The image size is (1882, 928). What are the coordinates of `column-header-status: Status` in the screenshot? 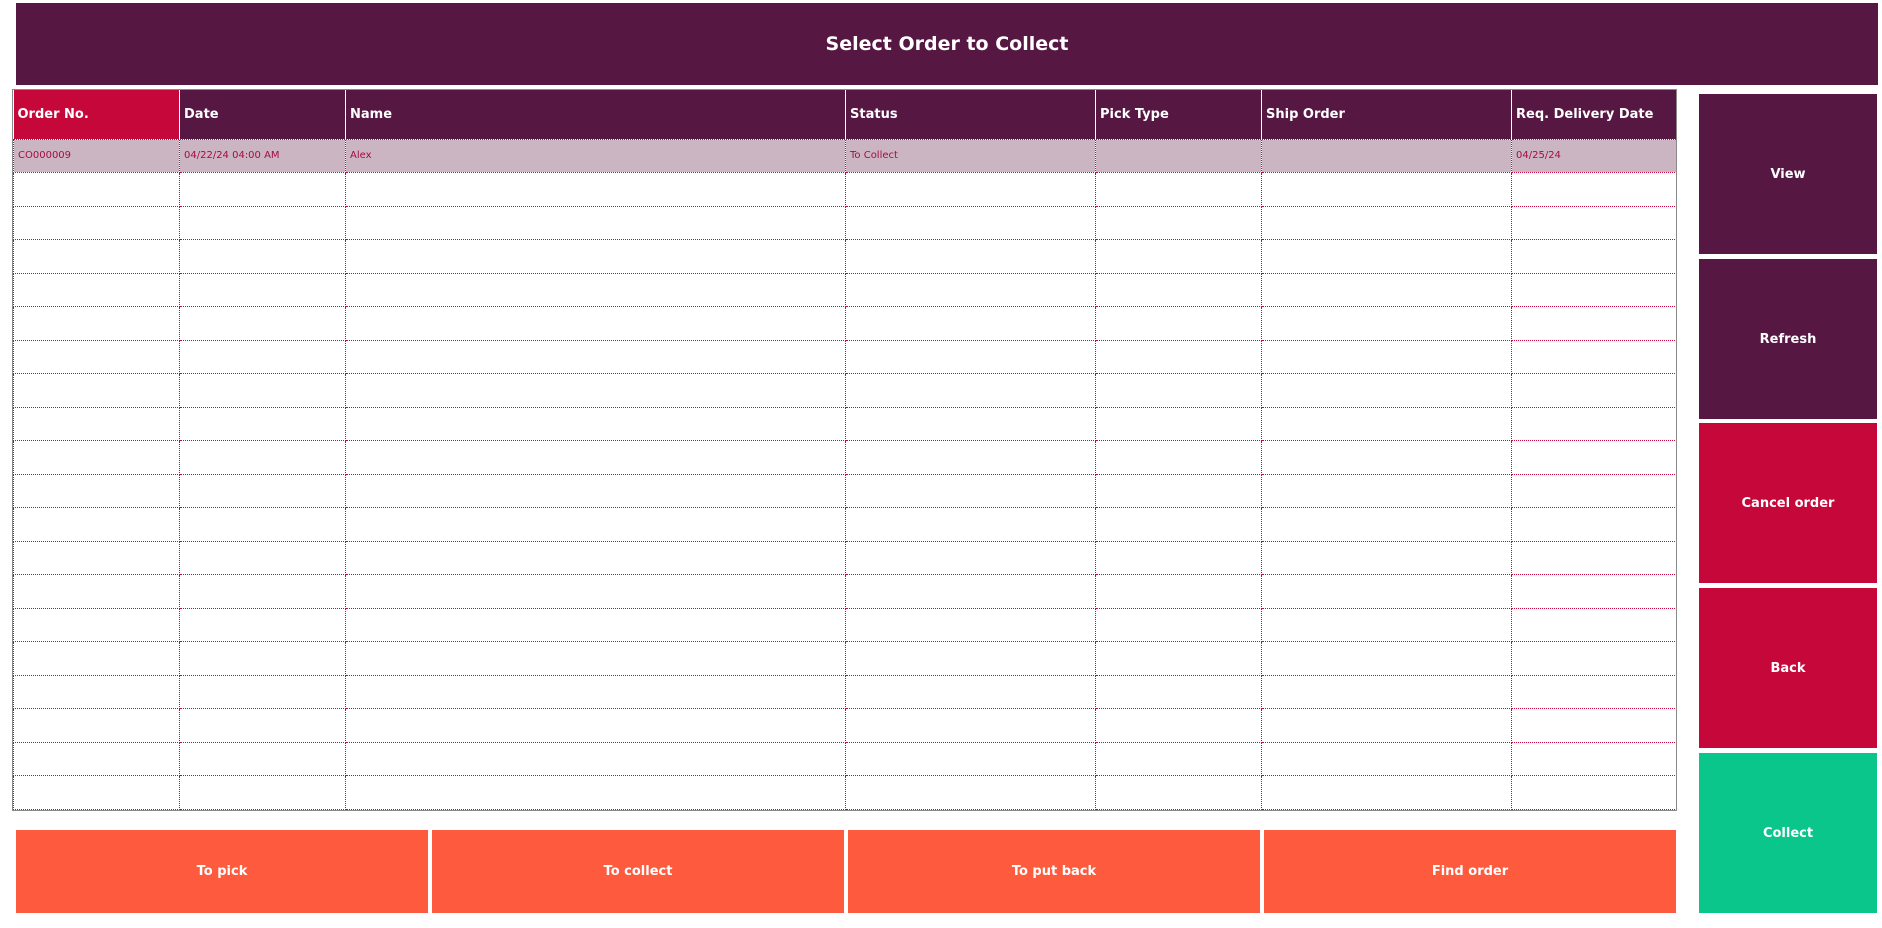 It's located at (970, 114).